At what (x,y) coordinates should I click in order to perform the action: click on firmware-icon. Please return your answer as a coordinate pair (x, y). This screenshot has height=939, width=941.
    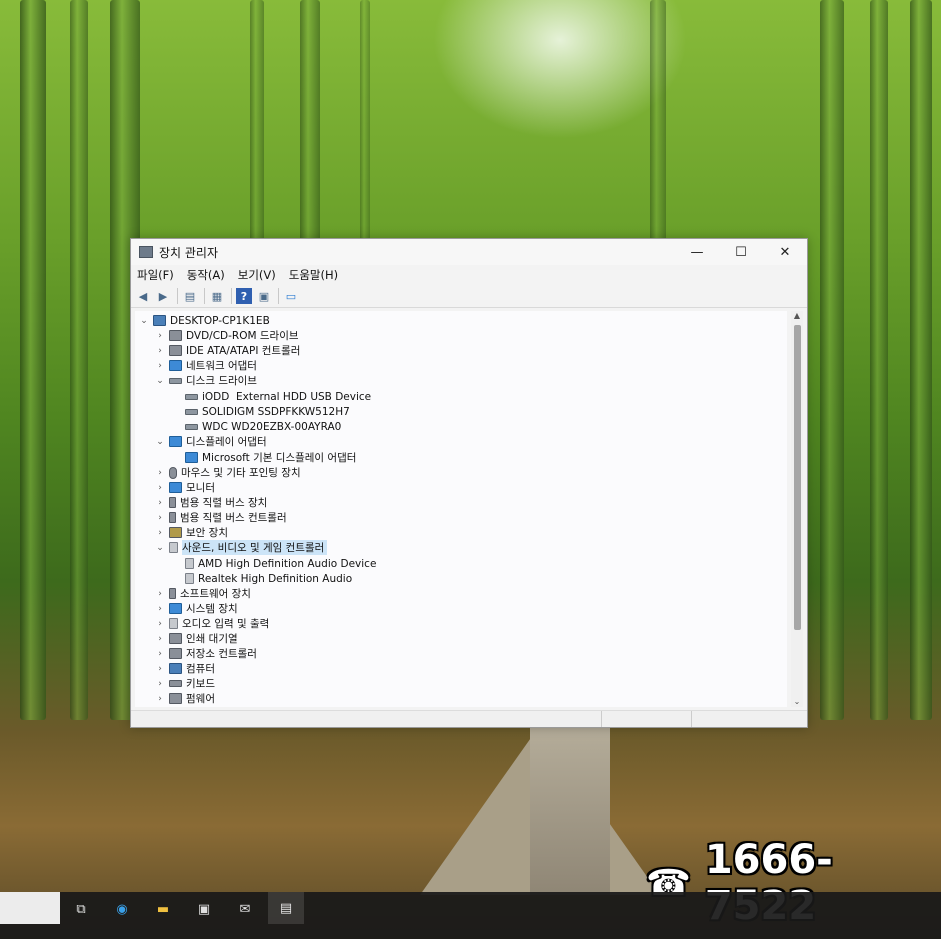
    Looking at the image, I should click on (175, 698).